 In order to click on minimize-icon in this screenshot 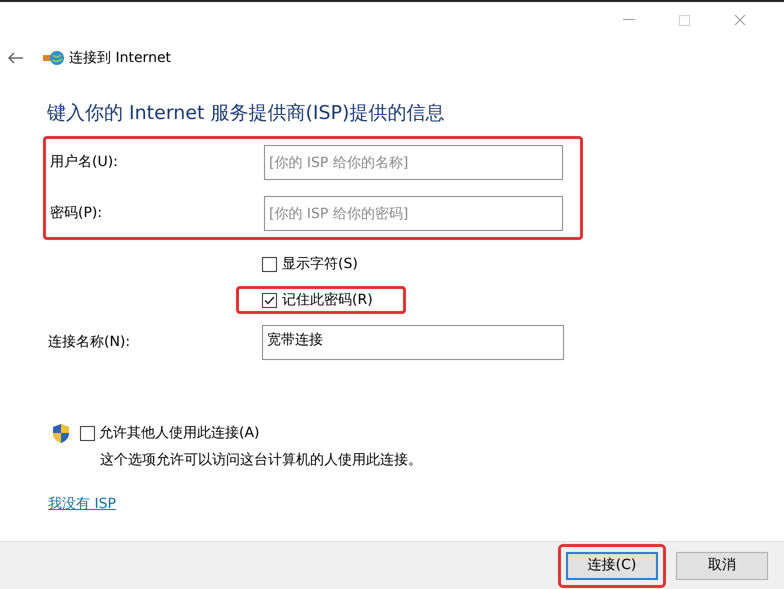, I will do `click(629, 20)`.